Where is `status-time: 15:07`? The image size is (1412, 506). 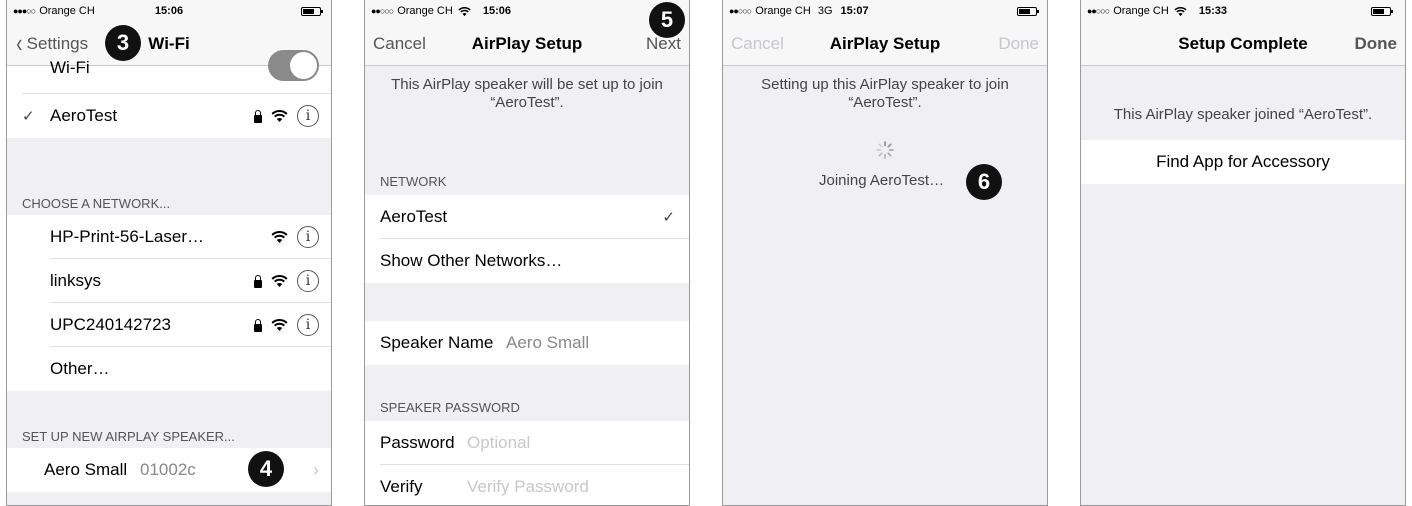 status-time: 15:07 is located at coordinates (854, 11).